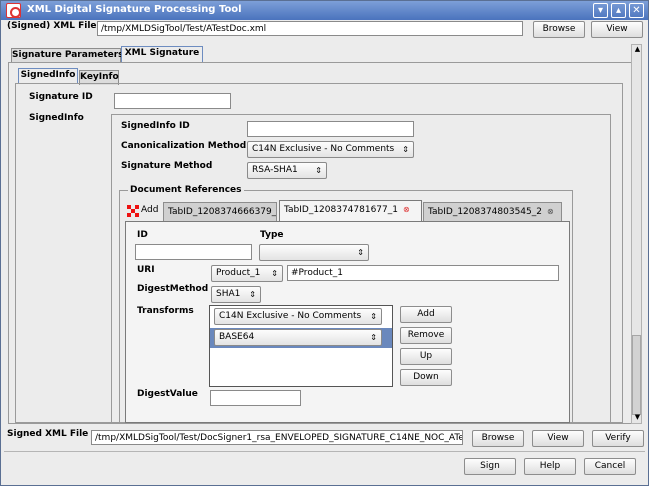  What do you see at coordinates (298, 337) in the screenshot?
I see `transform-select: BASE64 ⇕` at bounding box center [298, 337].